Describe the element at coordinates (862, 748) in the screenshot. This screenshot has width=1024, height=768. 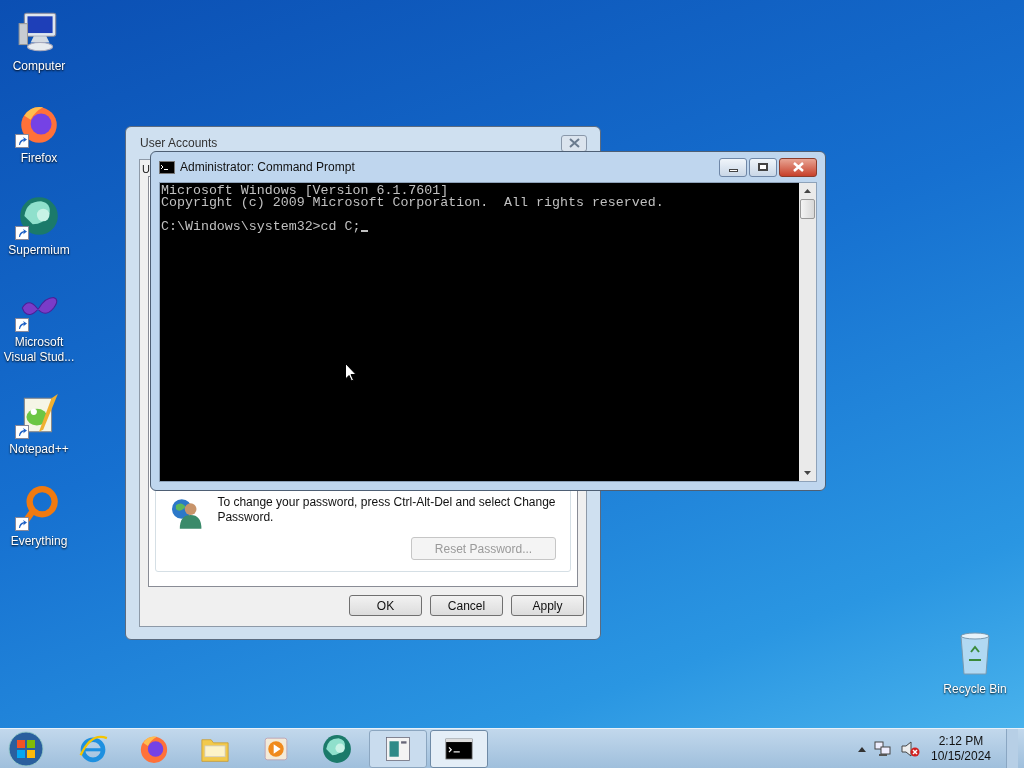
I see `show-hidden-icons-arrow-icon` at that location.